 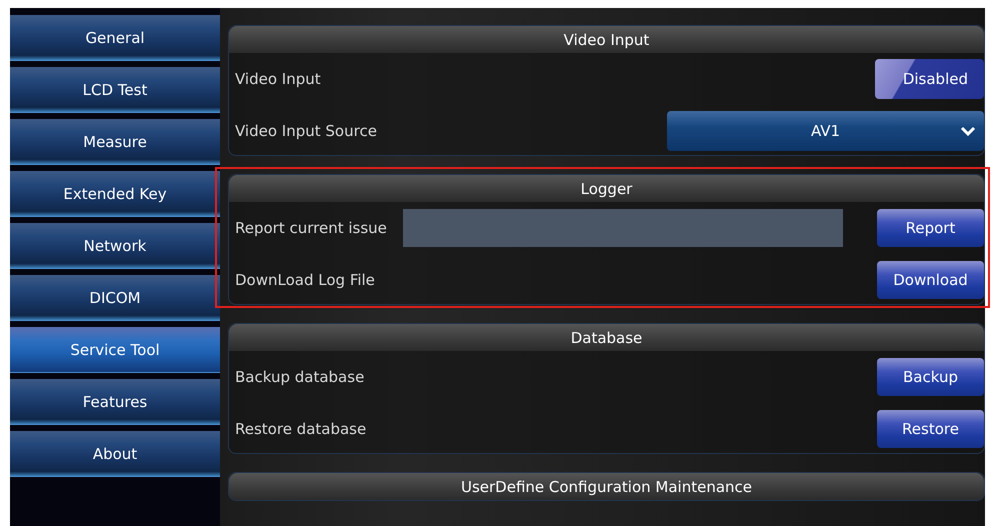 I want to click on row-label: Restore database, so click(x=300, y=429).